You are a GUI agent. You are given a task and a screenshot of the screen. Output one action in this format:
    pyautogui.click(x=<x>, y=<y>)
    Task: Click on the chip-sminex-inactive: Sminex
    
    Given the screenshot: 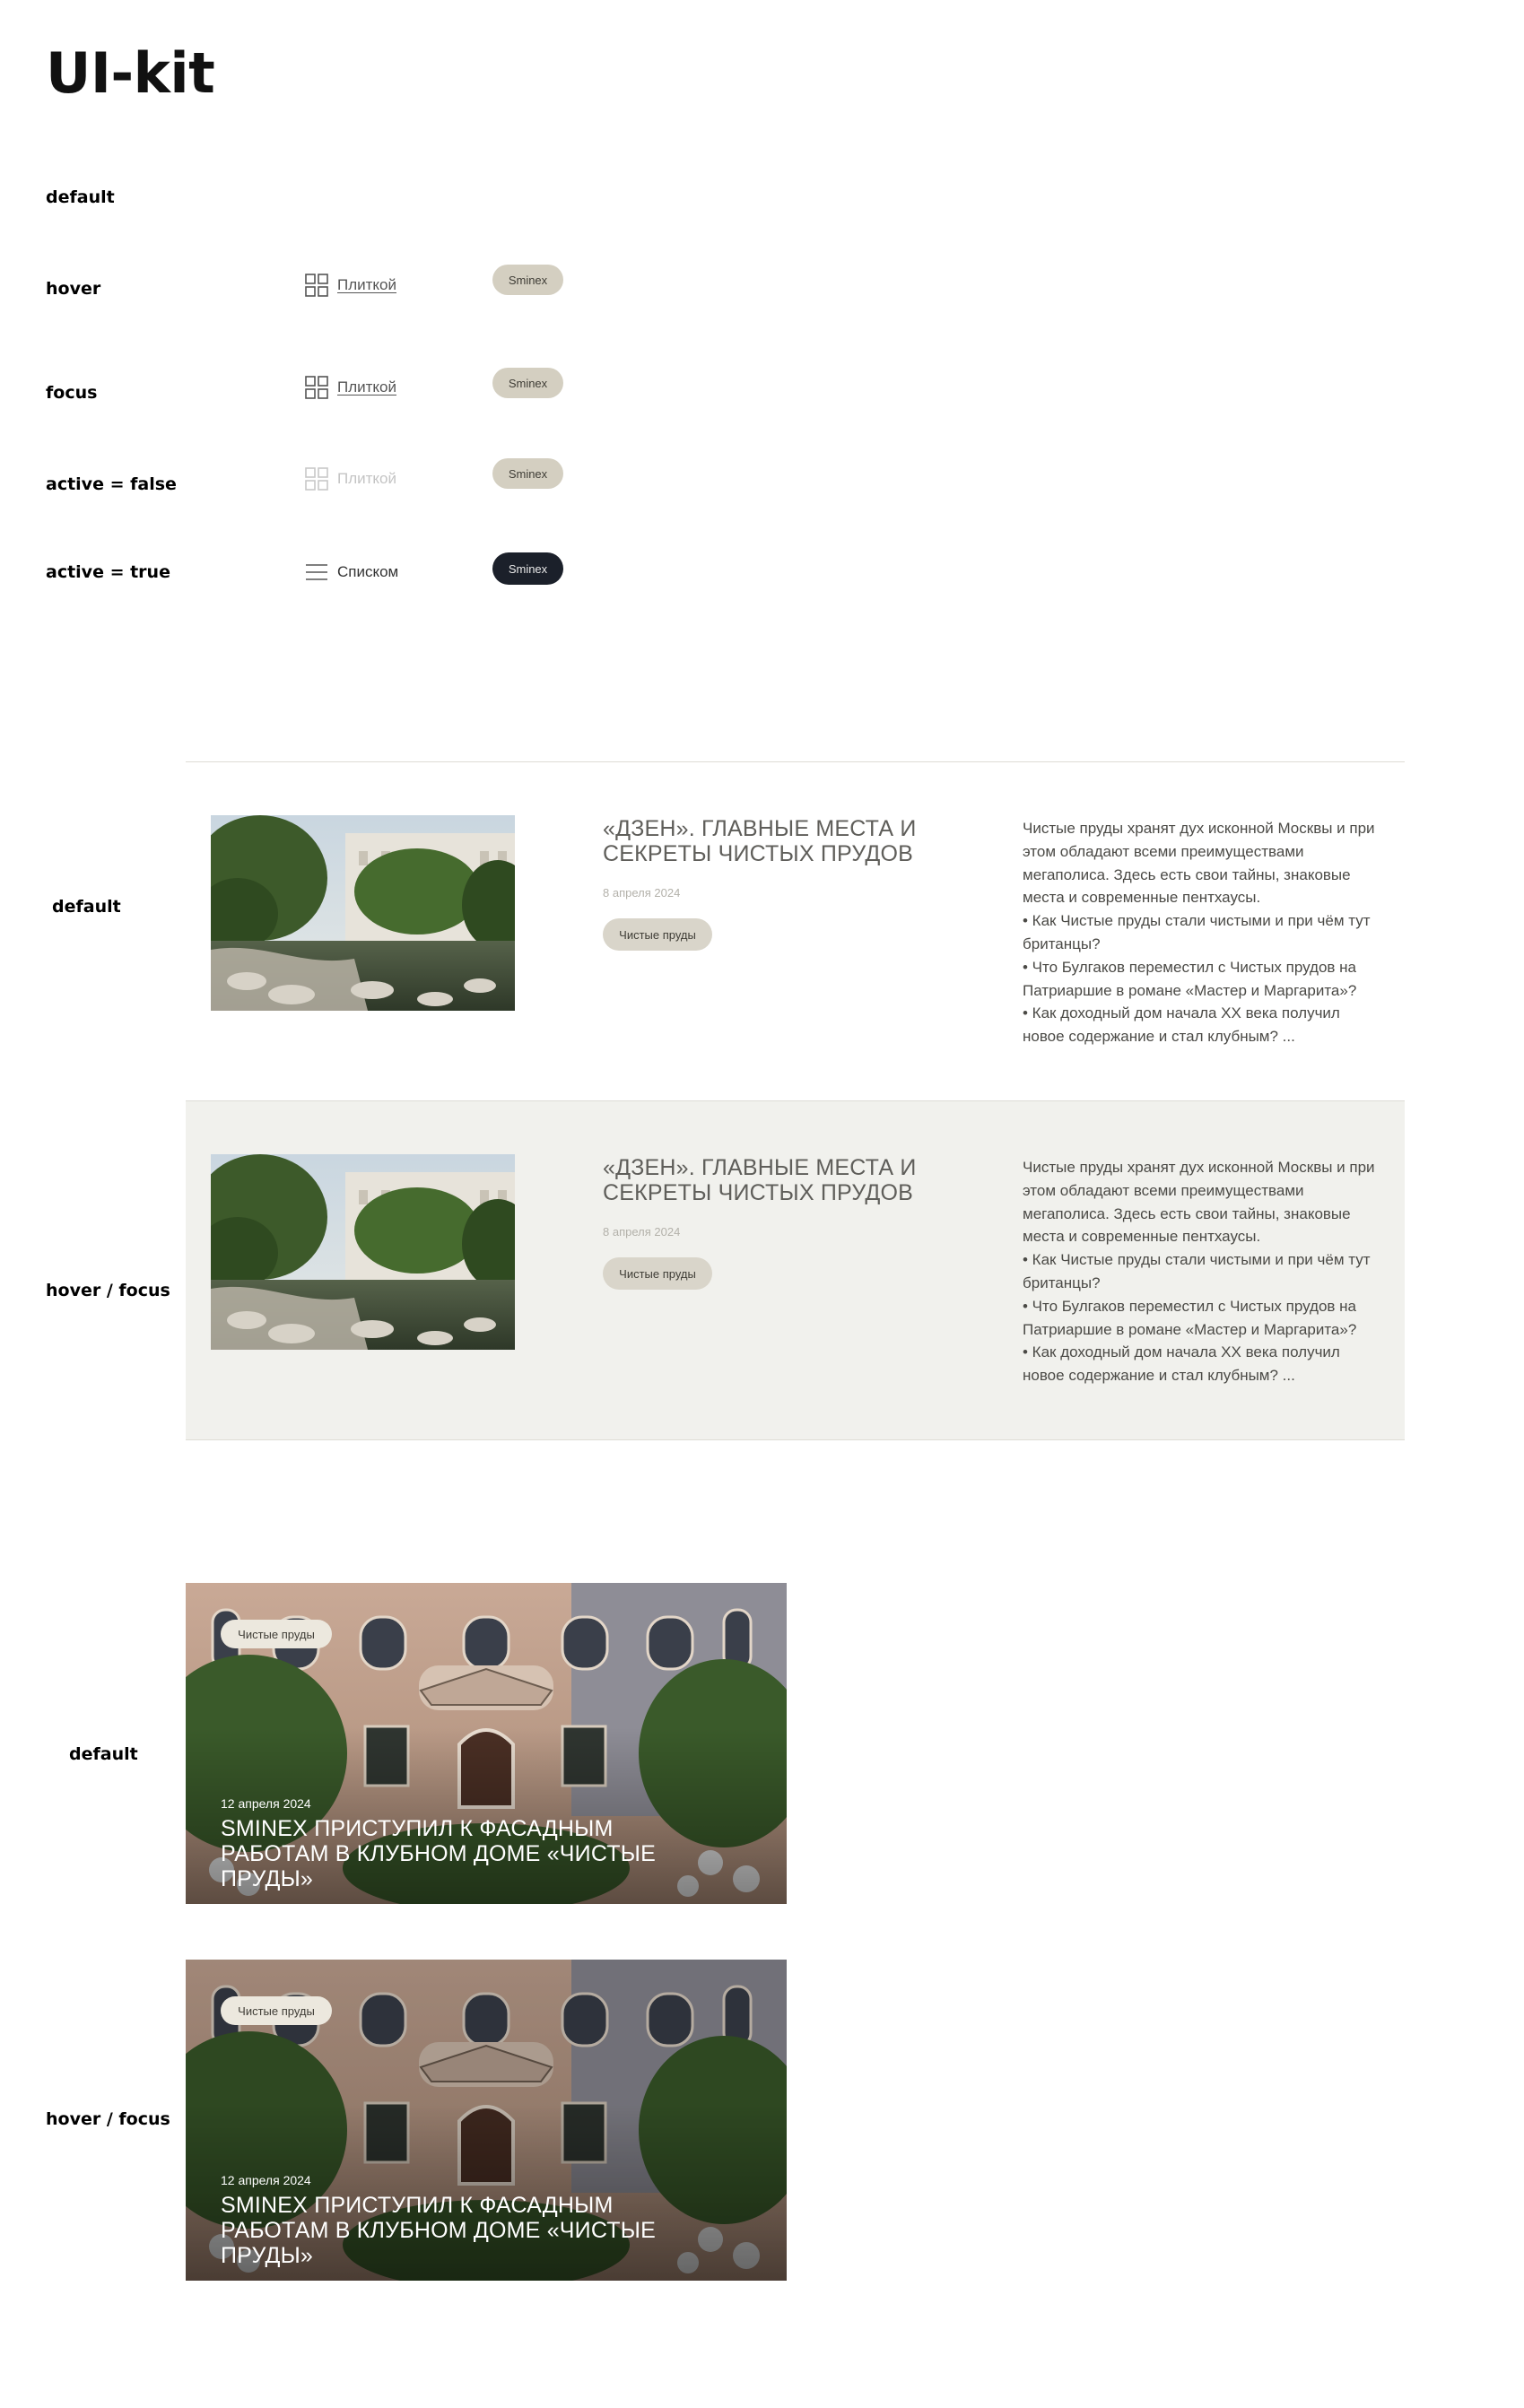 What is the action you would take?
    pyautogui.click(x=527, y=474)
    